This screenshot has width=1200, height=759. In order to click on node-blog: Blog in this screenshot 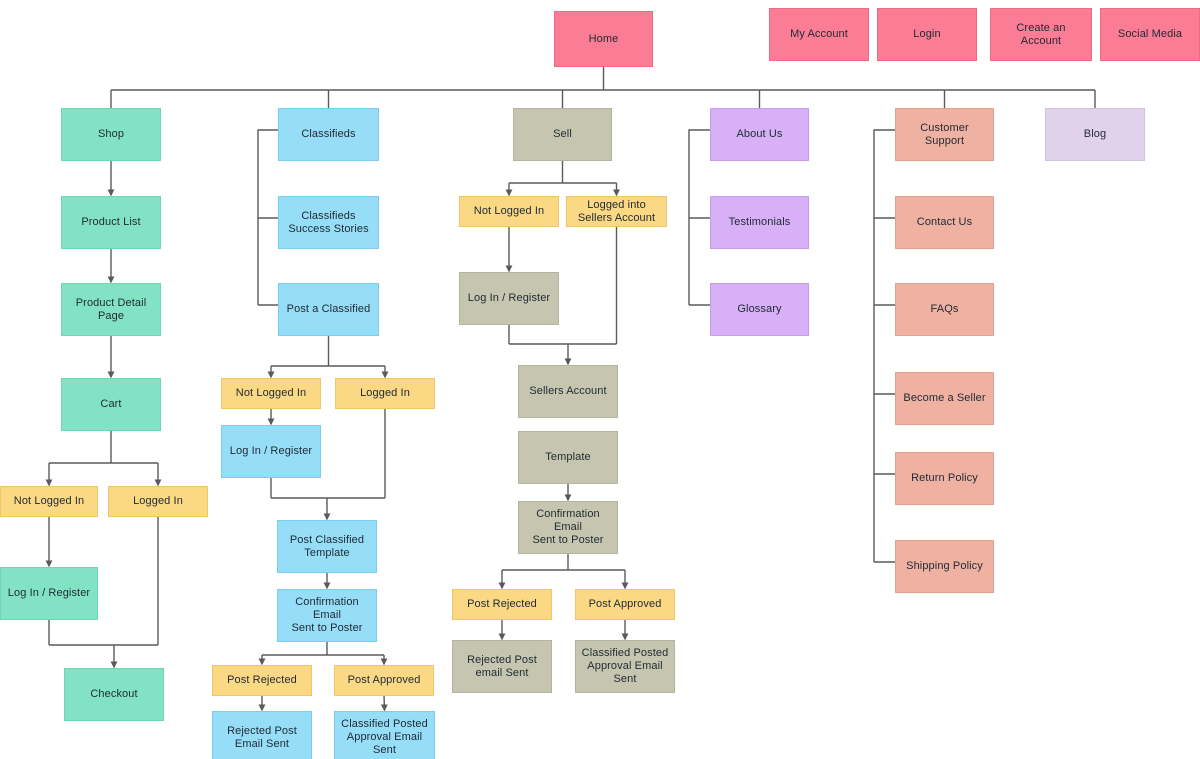, I will do `click(1095, 134)`.